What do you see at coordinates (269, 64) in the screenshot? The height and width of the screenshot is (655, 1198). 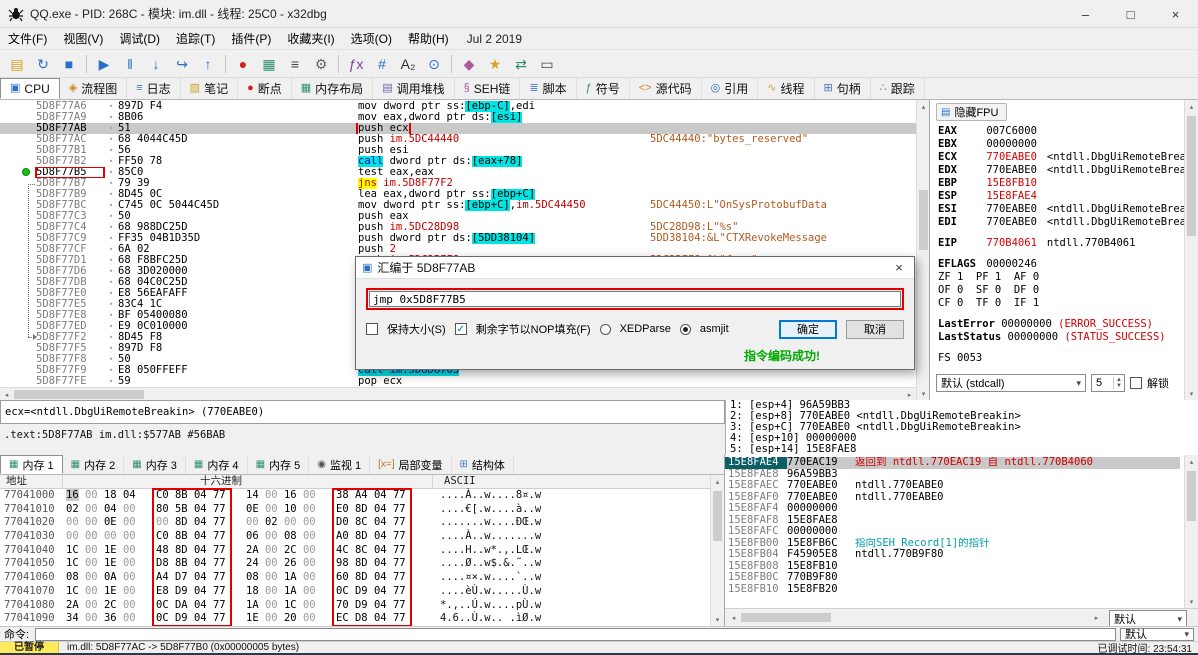 I see `memory-map-button: ▦` at bounding box center [269, 64].